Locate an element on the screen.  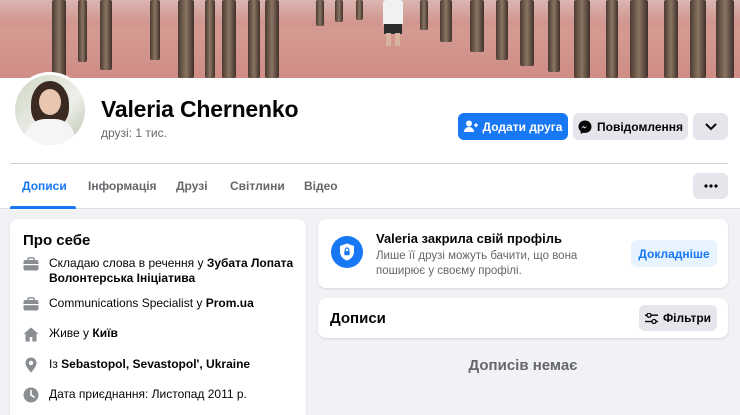
header-divider is located at coordinates (369, 163).